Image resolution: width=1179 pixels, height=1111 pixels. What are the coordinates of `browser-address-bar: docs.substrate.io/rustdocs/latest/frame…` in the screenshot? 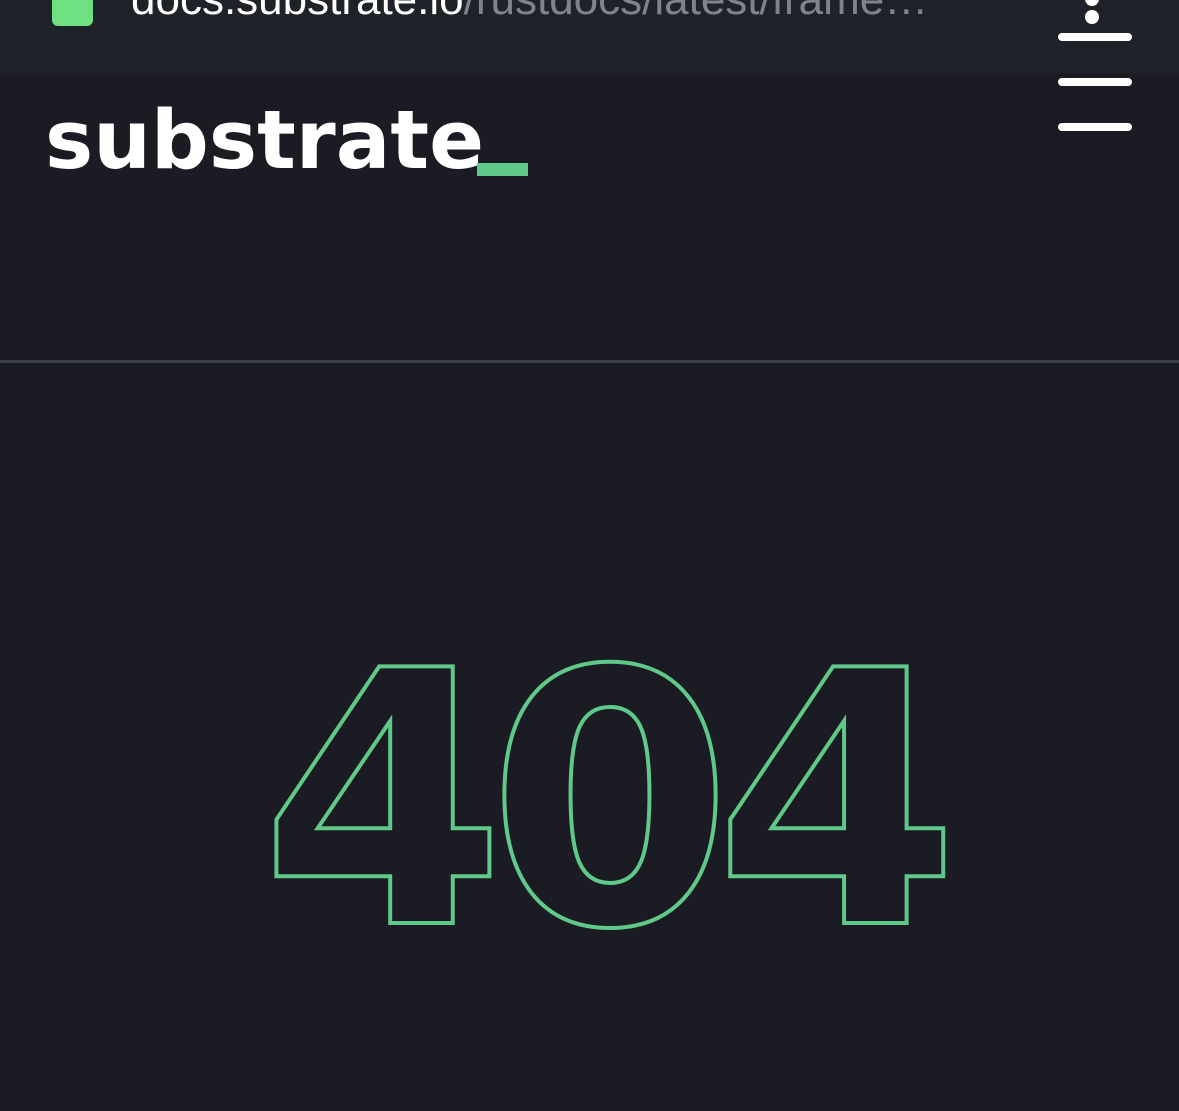 It's located at (589, 36).